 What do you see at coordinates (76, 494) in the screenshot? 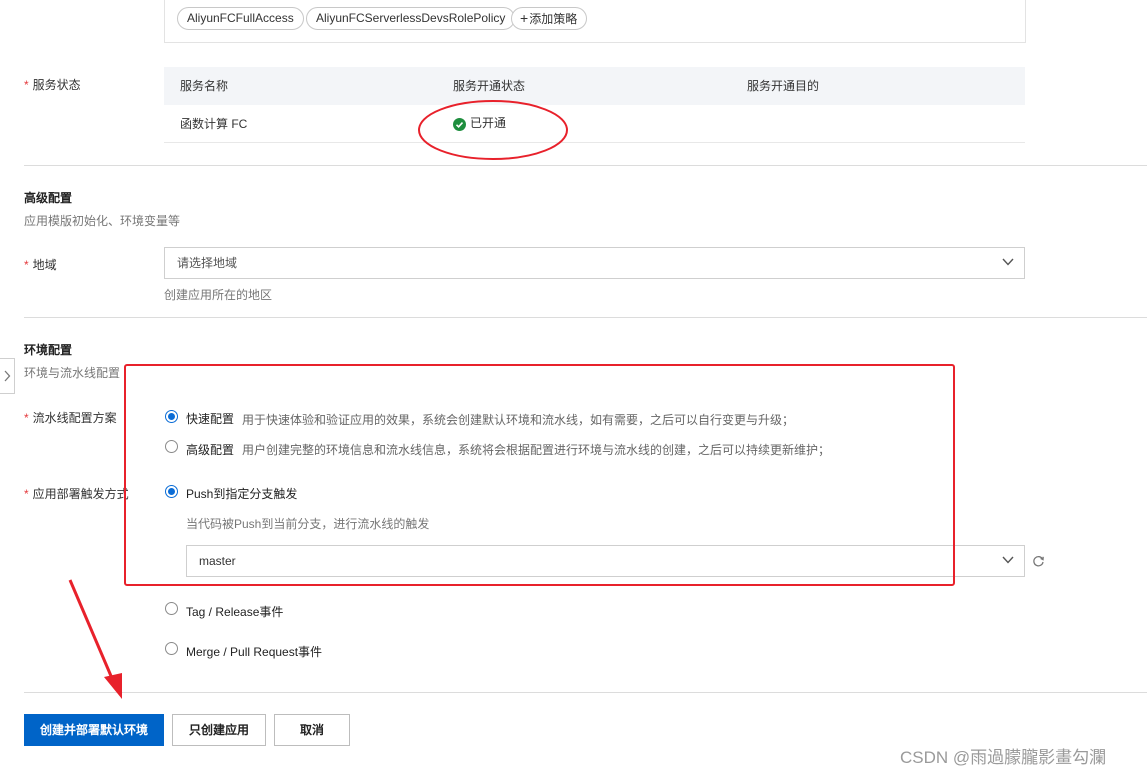
I see `trigger-label: * 应用部署触发方式` at bounding box center [76, 494].